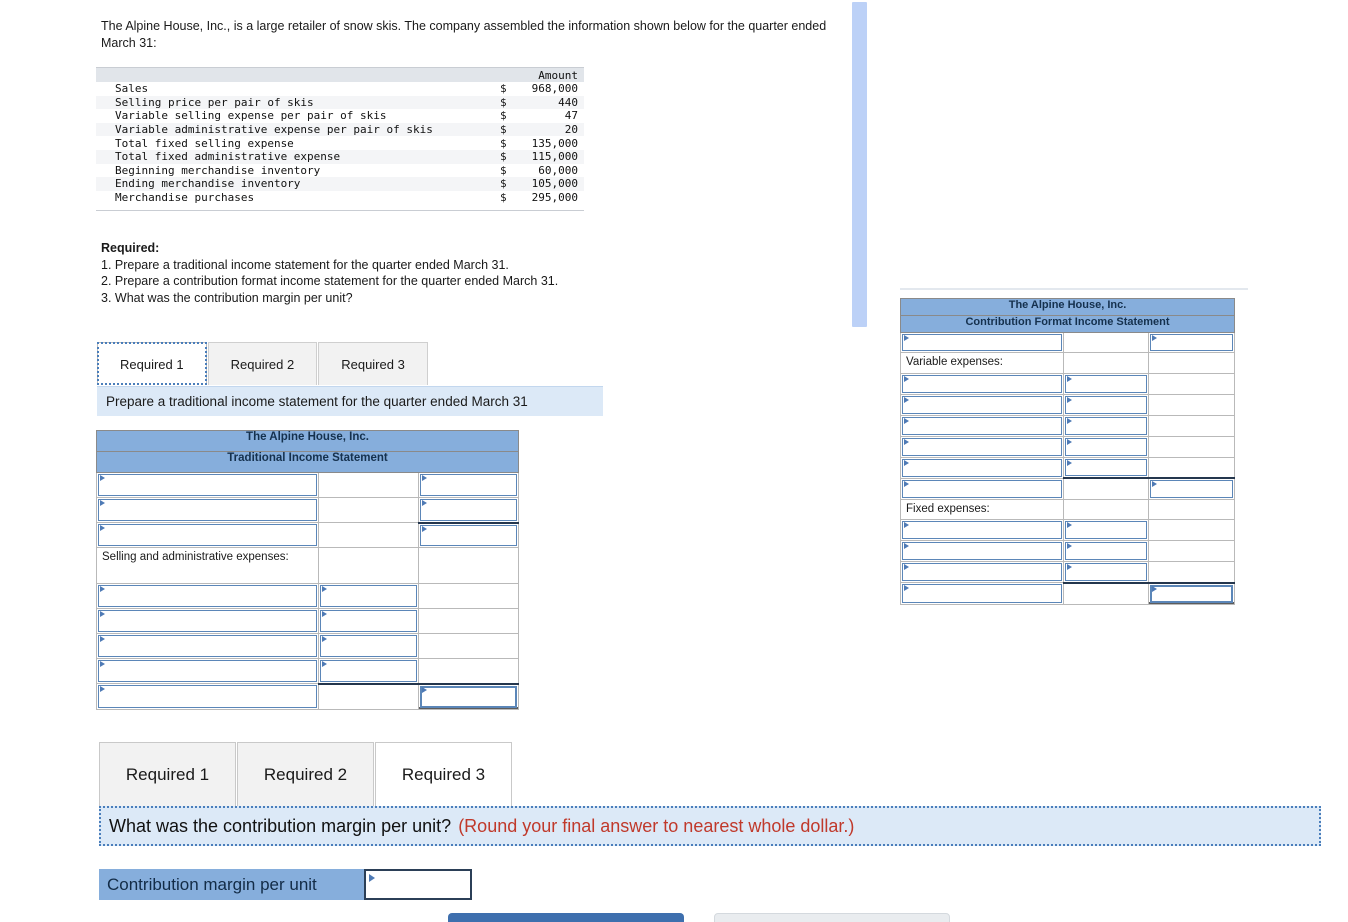 Image resolution: width=1348 pixels, height=922 pixels. I want to click on row-amount: 295,000, so click(554, 198).